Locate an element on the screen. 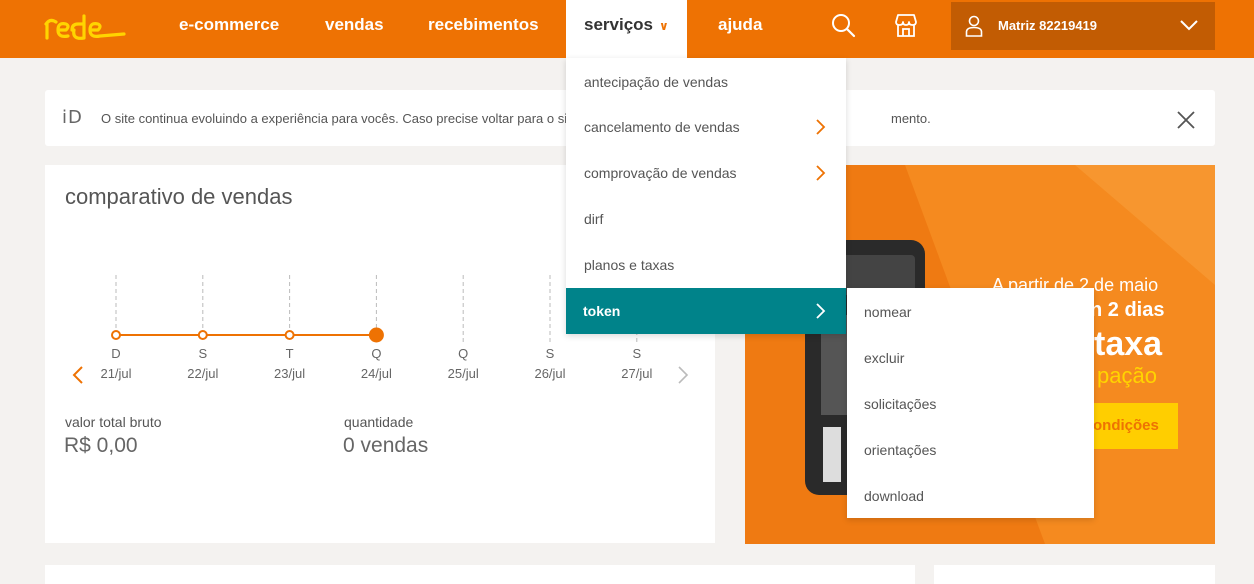  dropdown-item-antecipação-de-vendas: antecipação de vendas is located at coordinates (706, 82).